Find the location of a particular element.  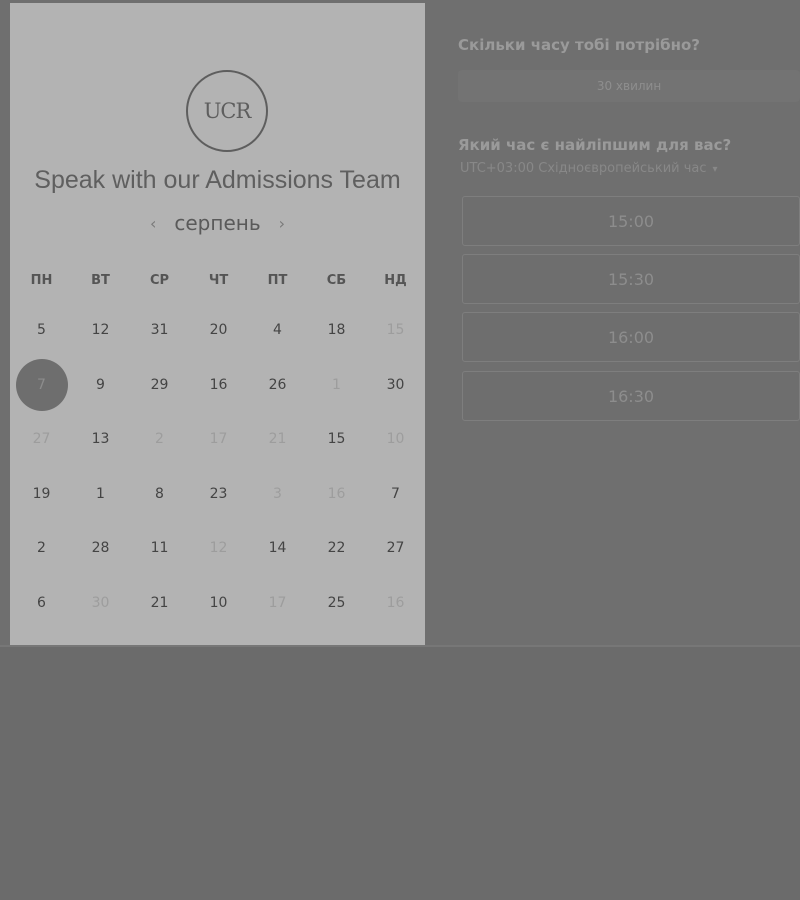

calendar-day-number: 23 is located at coordinates (218, 493).